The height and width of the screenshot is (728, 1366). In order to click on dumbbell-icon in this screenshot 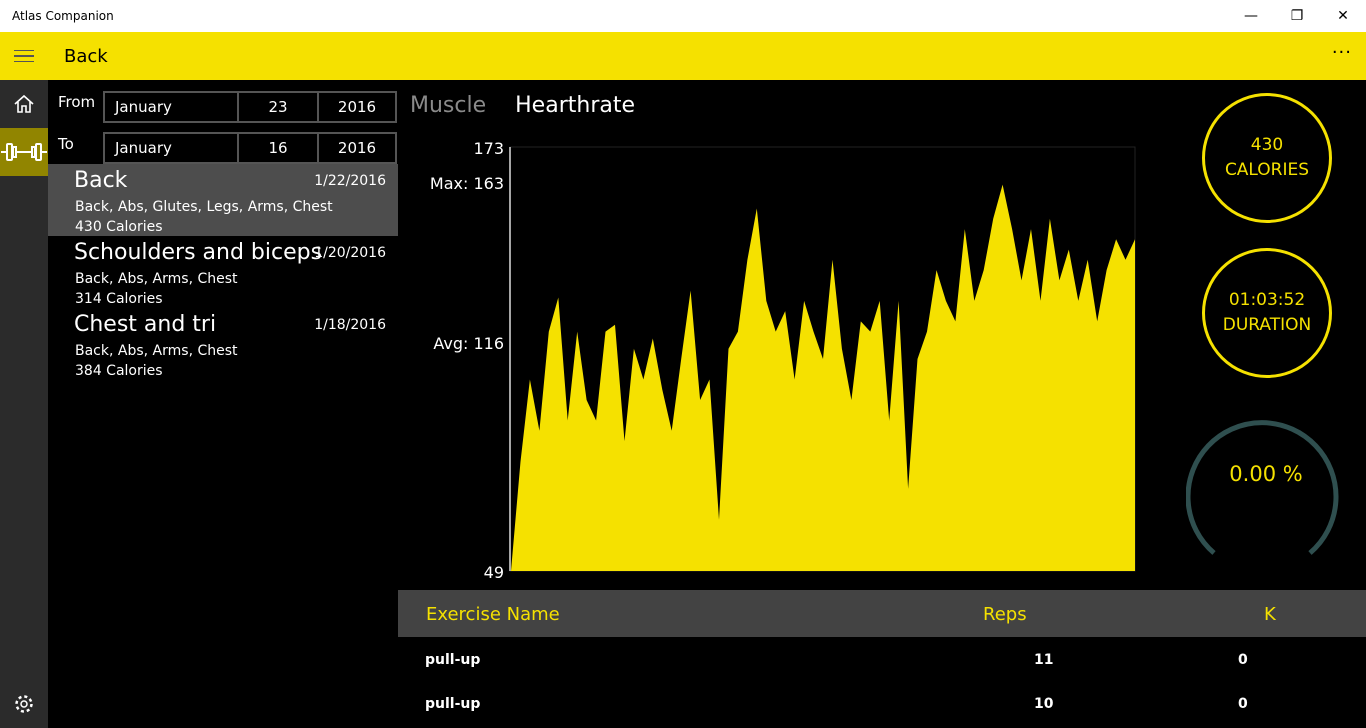, I will do `click(24, 152)`.